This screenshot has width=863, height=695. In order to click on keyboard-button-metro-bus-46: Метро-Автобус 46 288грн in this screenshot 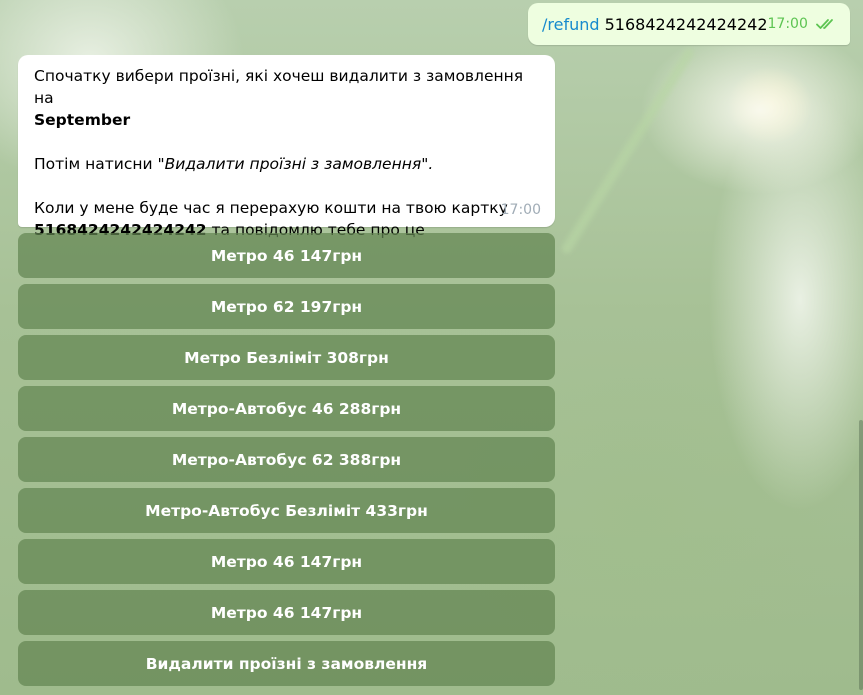, I will do `click(286, 408)`.